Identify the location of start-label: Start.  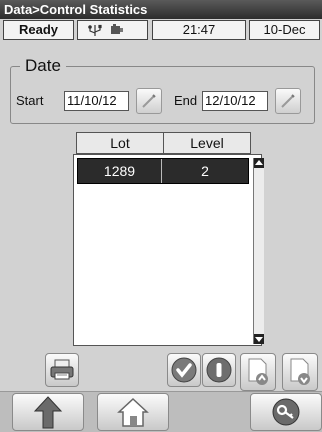
(30, 100).